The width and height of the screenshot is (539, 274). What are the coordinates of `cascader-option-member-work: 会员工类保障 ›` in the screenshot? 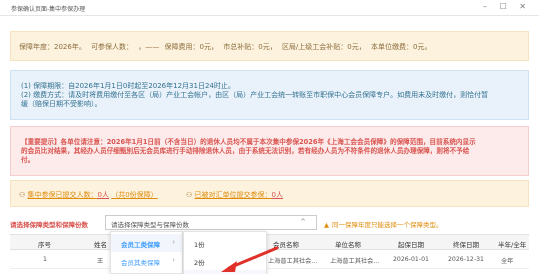 It's located at (146, 243).